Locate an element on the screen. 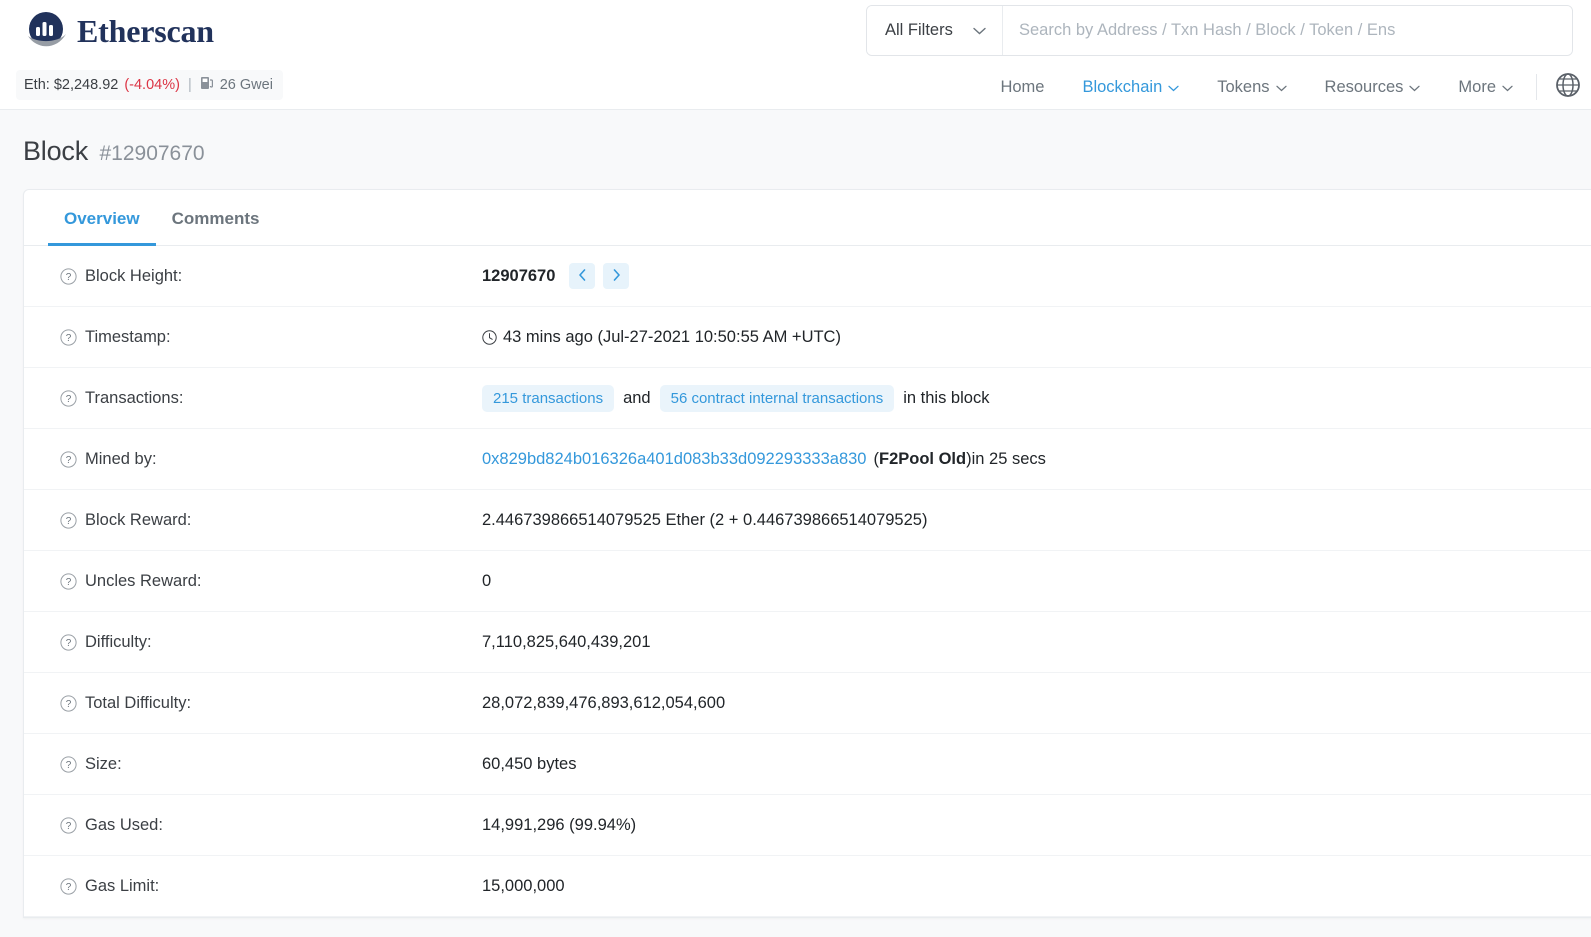  eth-price-label: Eth: $2,248.92 is located at coordinates (71, 85).